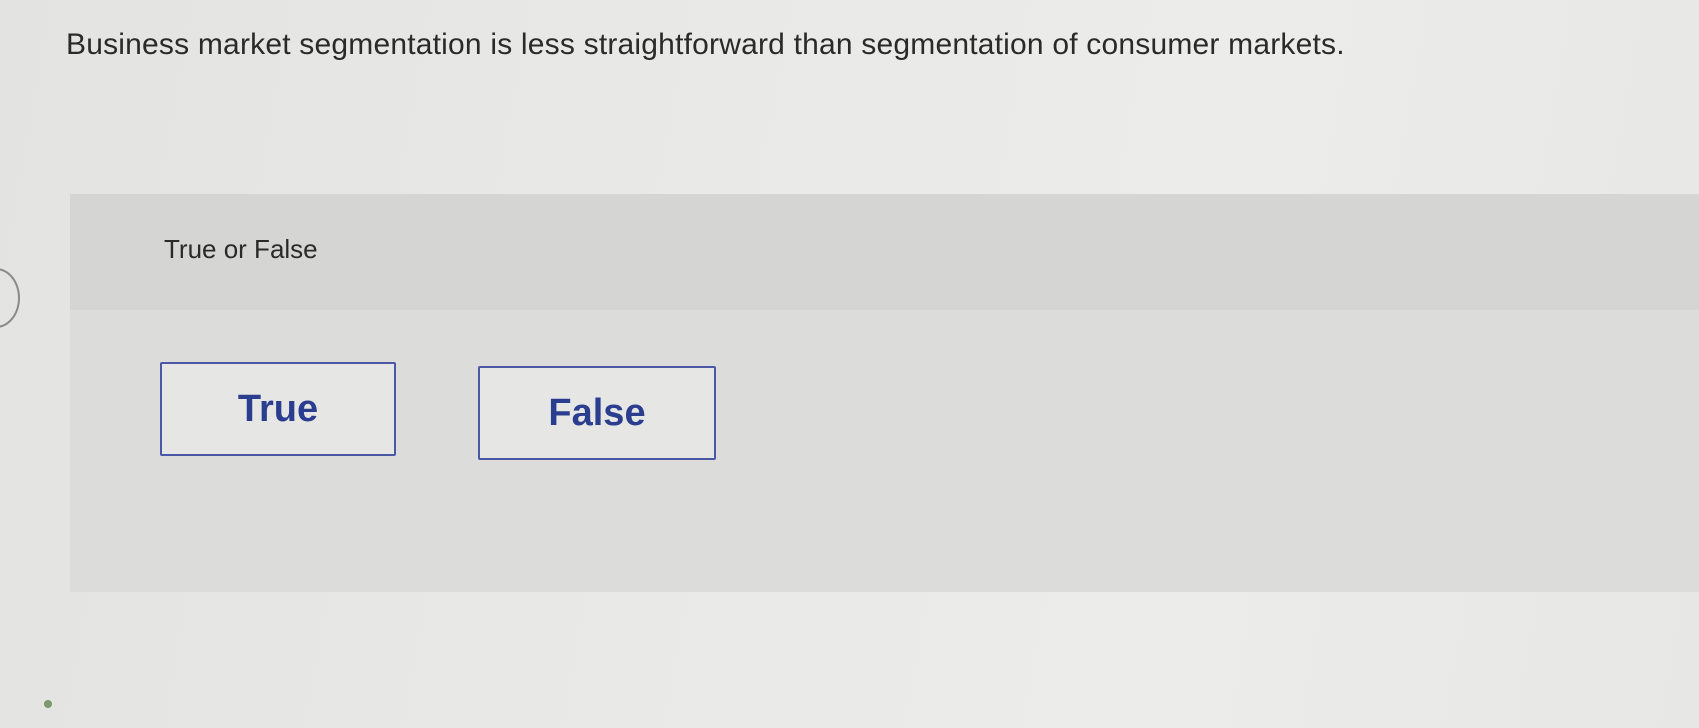  I want to click on true-button: True, so click(278, 409).